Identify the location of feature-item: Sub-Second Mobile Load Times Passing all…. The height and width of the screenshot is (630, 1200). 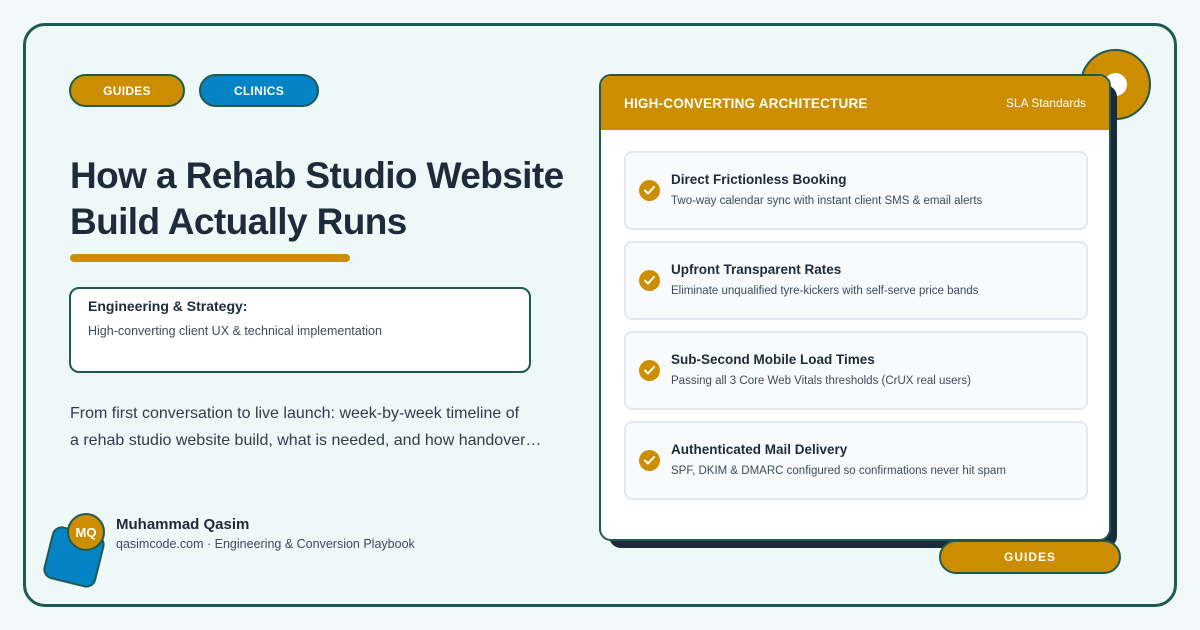
(856, 370).